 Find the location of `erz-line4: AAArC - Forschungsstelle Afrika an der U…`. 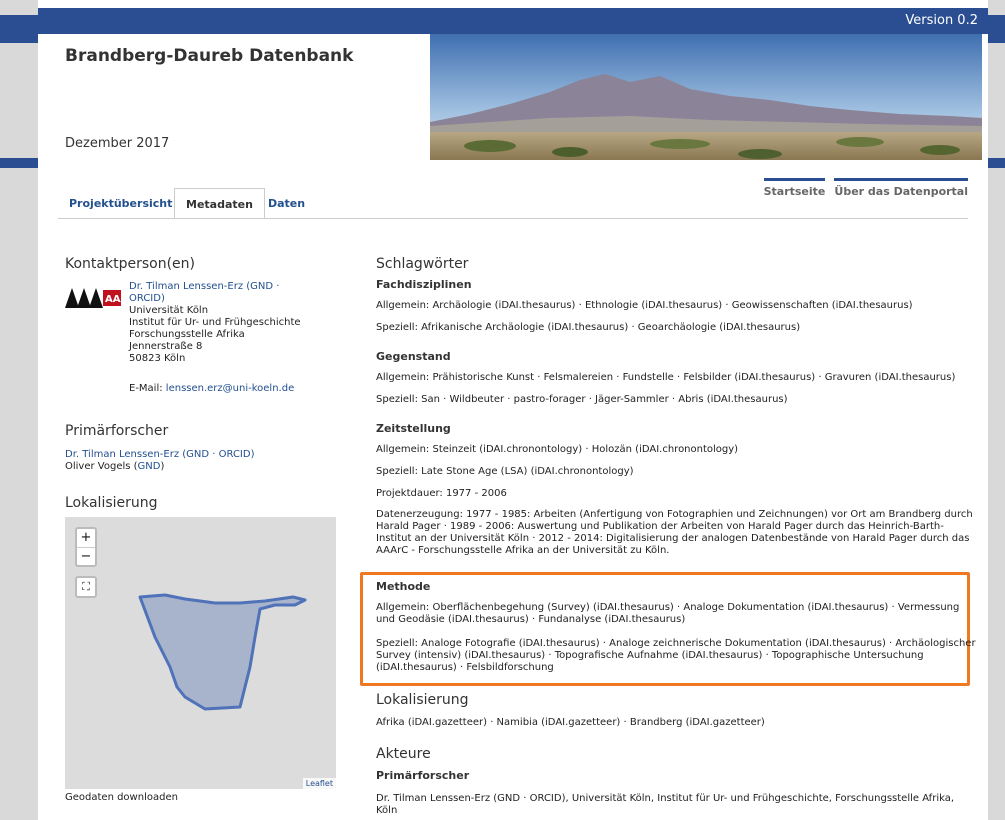

erz-line4: AAArC - Forschungsstelle Afrika an der U… is located at coordinates (523, 550).